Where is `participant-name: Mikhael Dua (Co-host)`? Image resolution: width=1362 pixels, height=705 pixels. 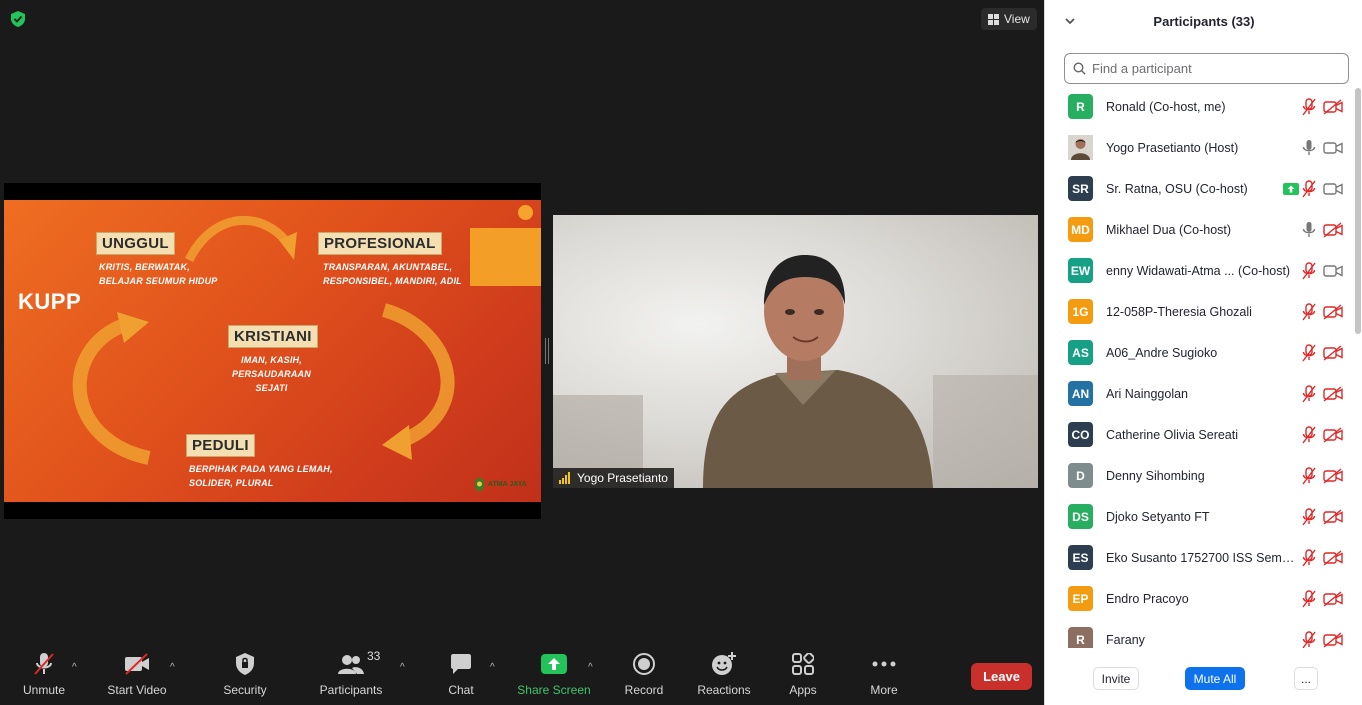 participant-name: Mikhael Dua (Co-host) is located at coordinates (1169, 229).